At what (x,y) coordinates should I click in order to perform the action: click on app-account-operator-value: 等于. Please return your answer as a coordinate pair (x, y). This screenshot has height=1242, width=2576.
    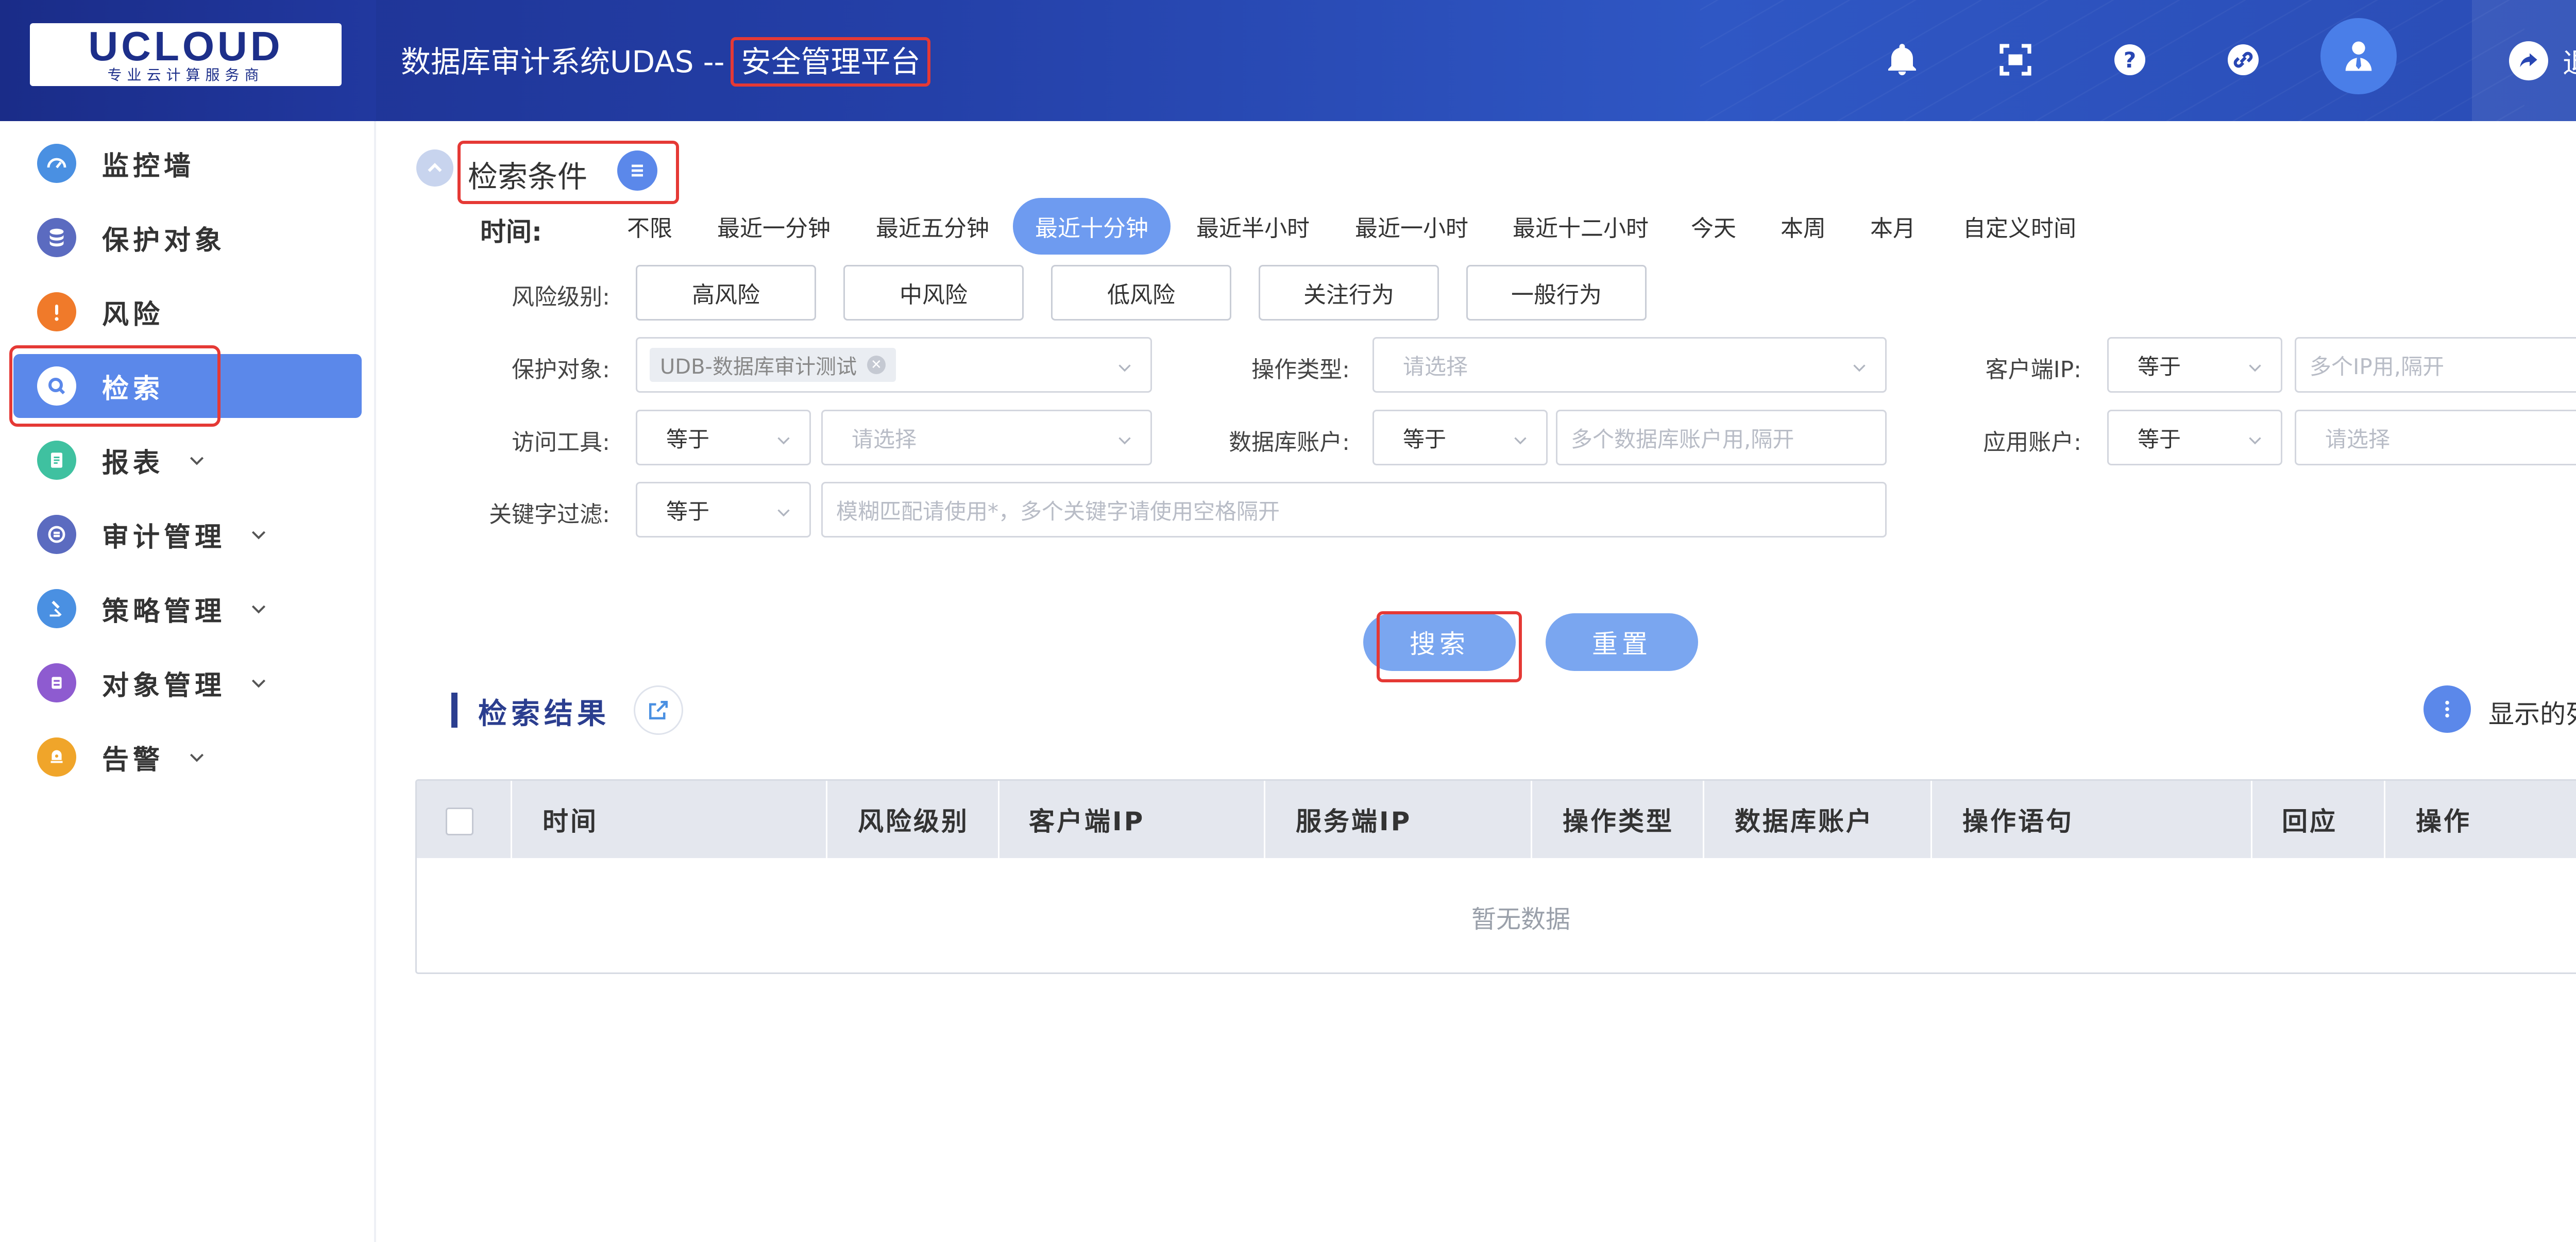
    Looking at the image, I should click on (2159, 439).